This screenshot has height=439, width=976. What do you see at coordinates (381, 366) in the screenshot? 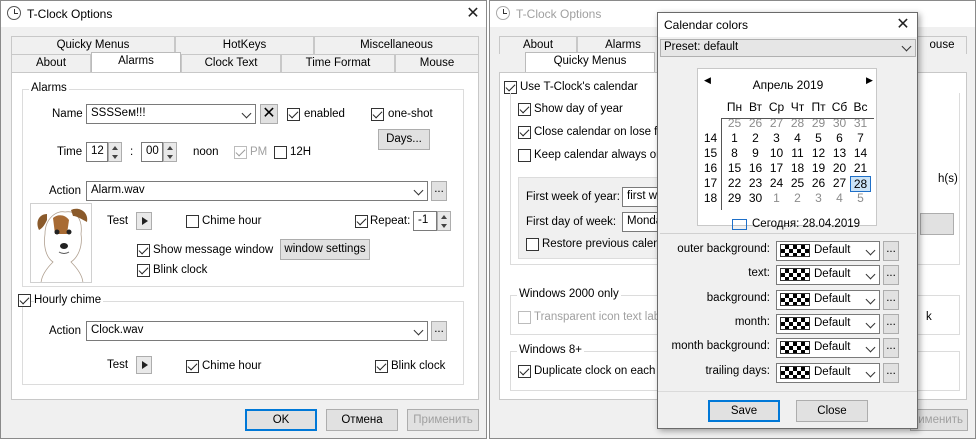
I see `hourly-blink-clock-checkbox` at bounding box center [381, 366].